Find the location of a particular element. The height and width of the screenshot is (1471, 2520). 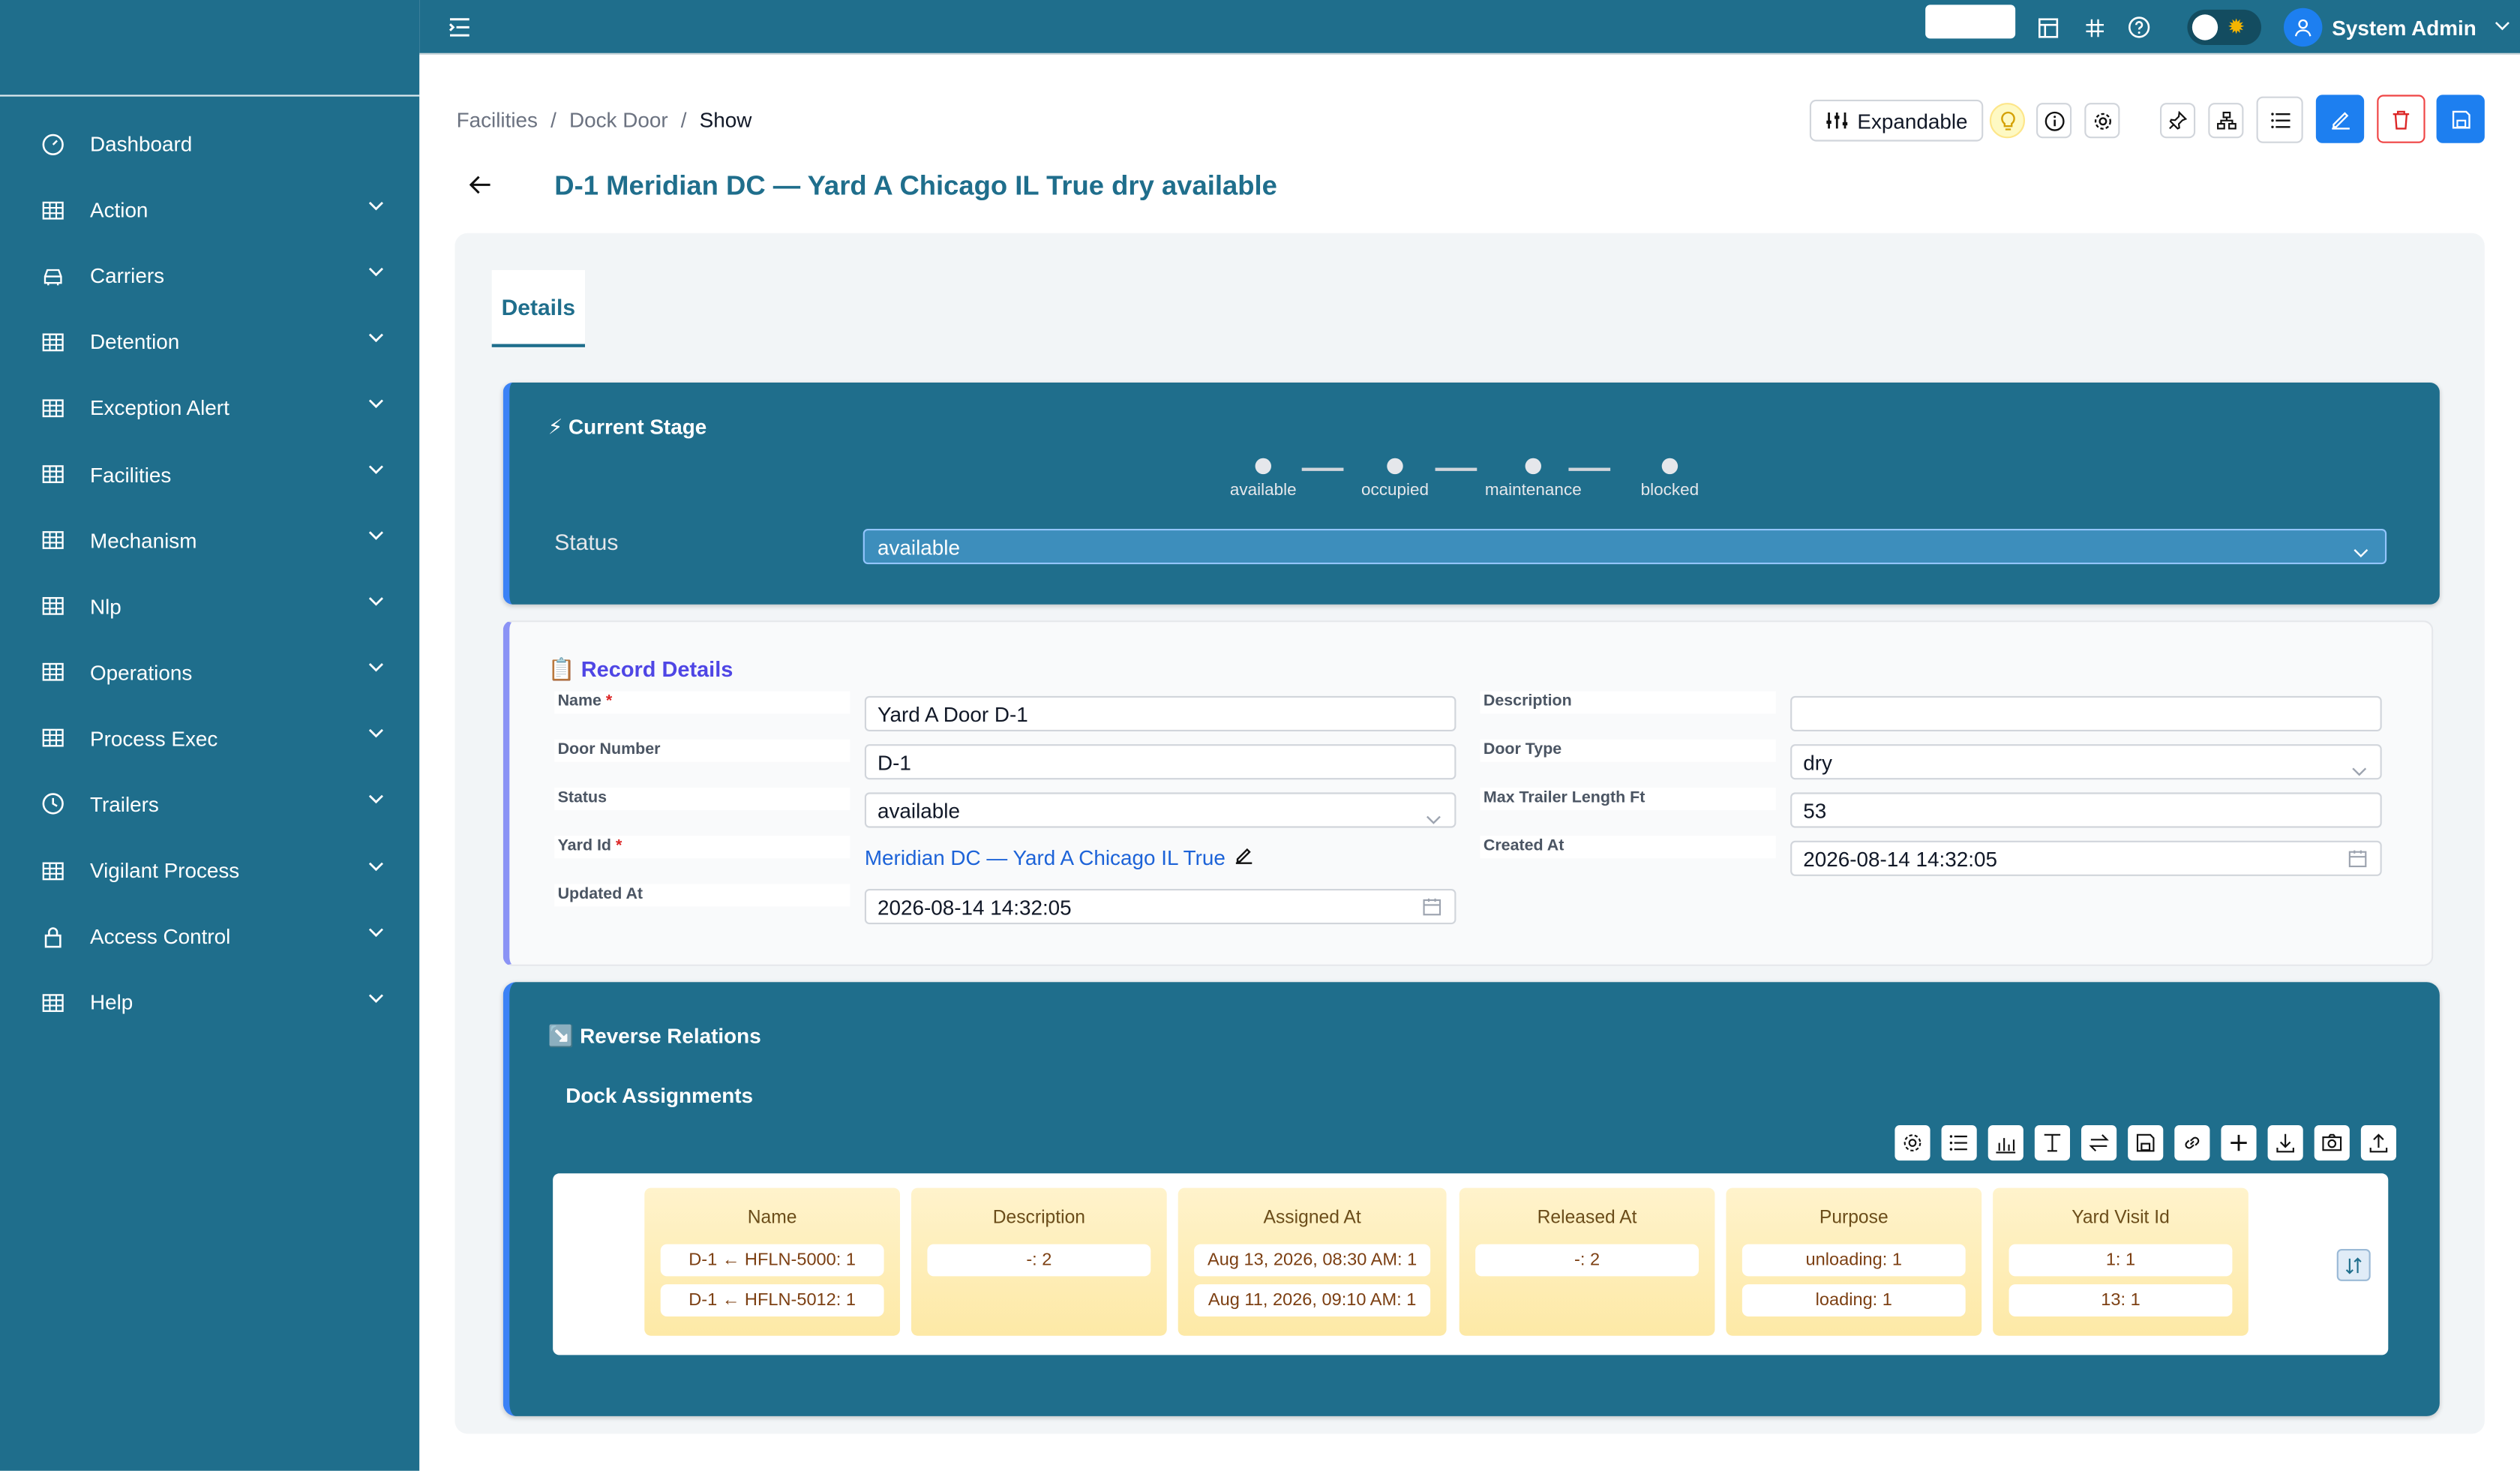

text-height-icon is located at coordinates (2052, 1143).